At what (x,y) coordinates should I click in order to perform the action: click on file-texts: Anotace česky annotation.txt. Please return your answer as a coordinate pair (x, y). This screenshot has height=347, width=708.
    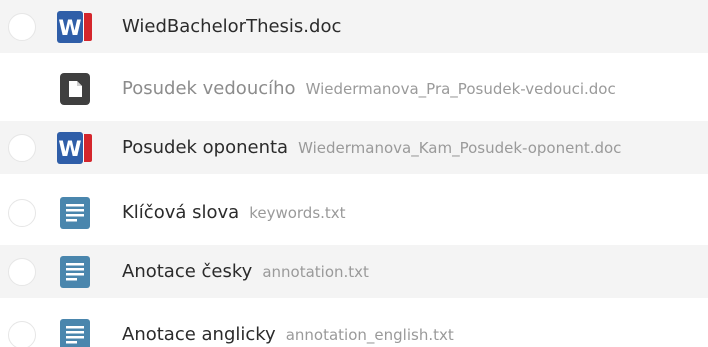
    Looking at the image, I should click on (245, 271).